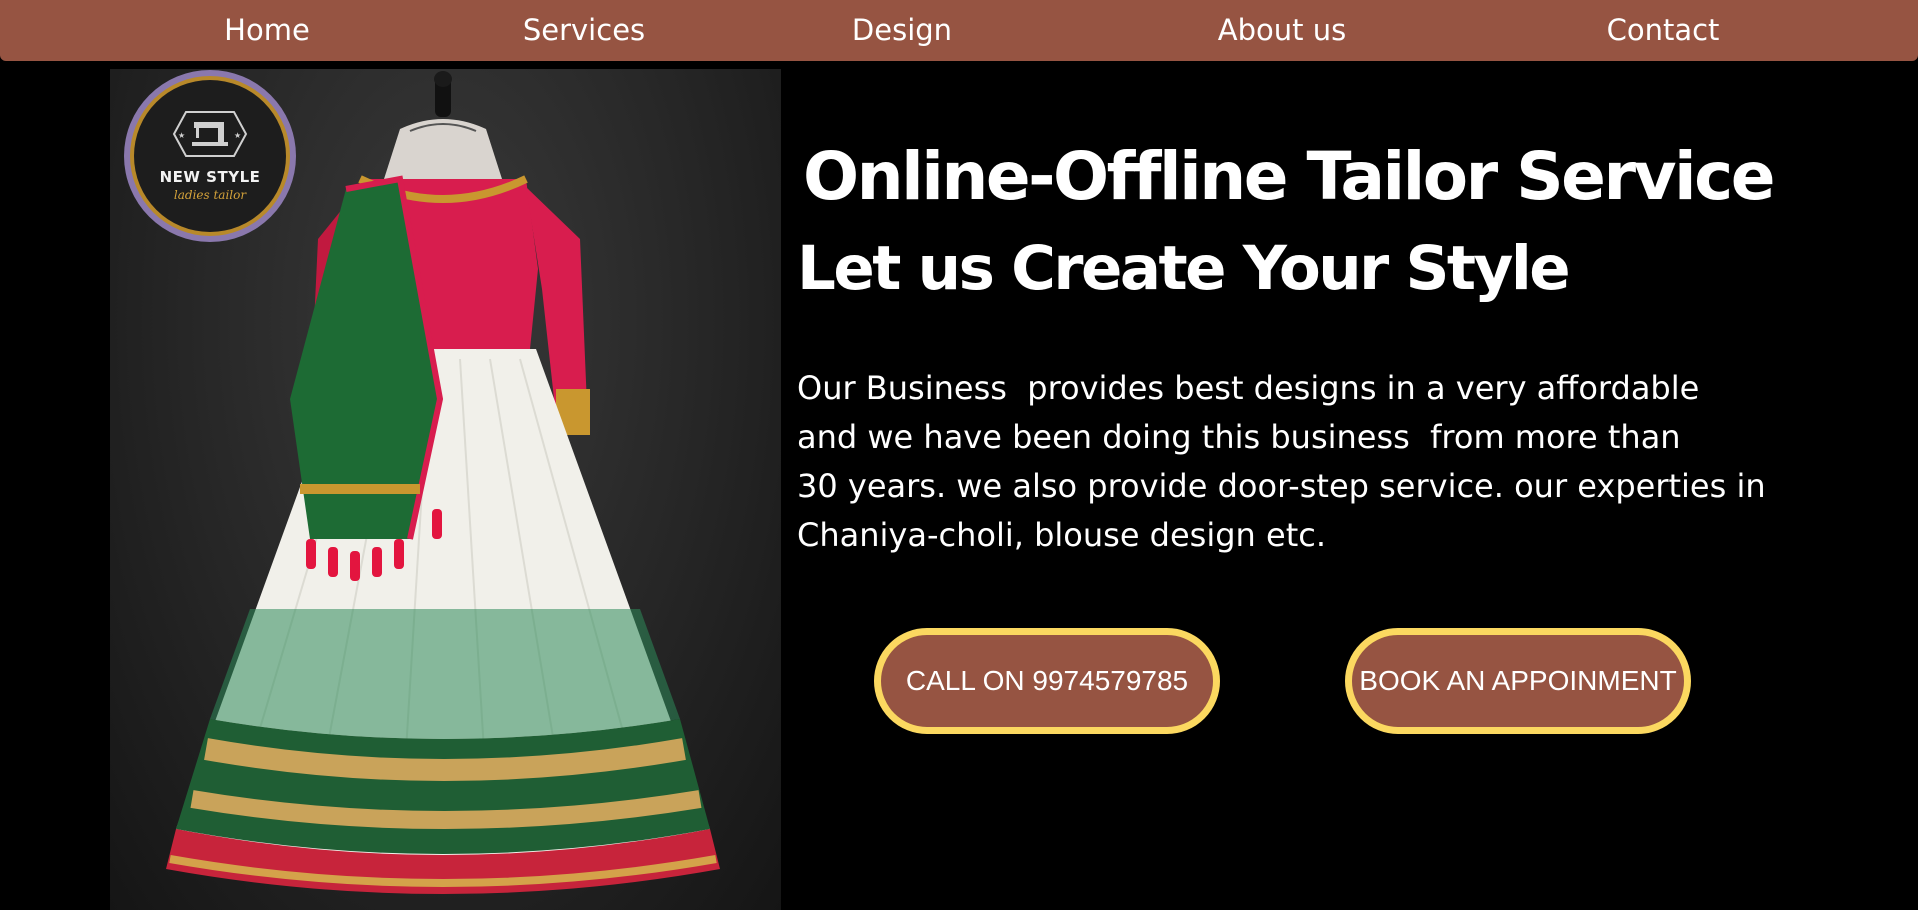 The height and width of the screenshot is (910, 1918). What do you see at coordinates (584, 30) in the screenshot?
I see `nav-services-link: Services` at bounding box center [584, 30].